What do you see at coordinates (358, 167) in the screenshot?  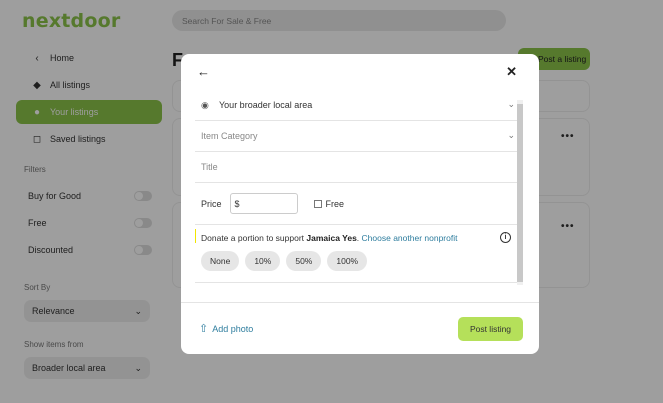 I see `title-field: Title` at bounding box center [358, 167].